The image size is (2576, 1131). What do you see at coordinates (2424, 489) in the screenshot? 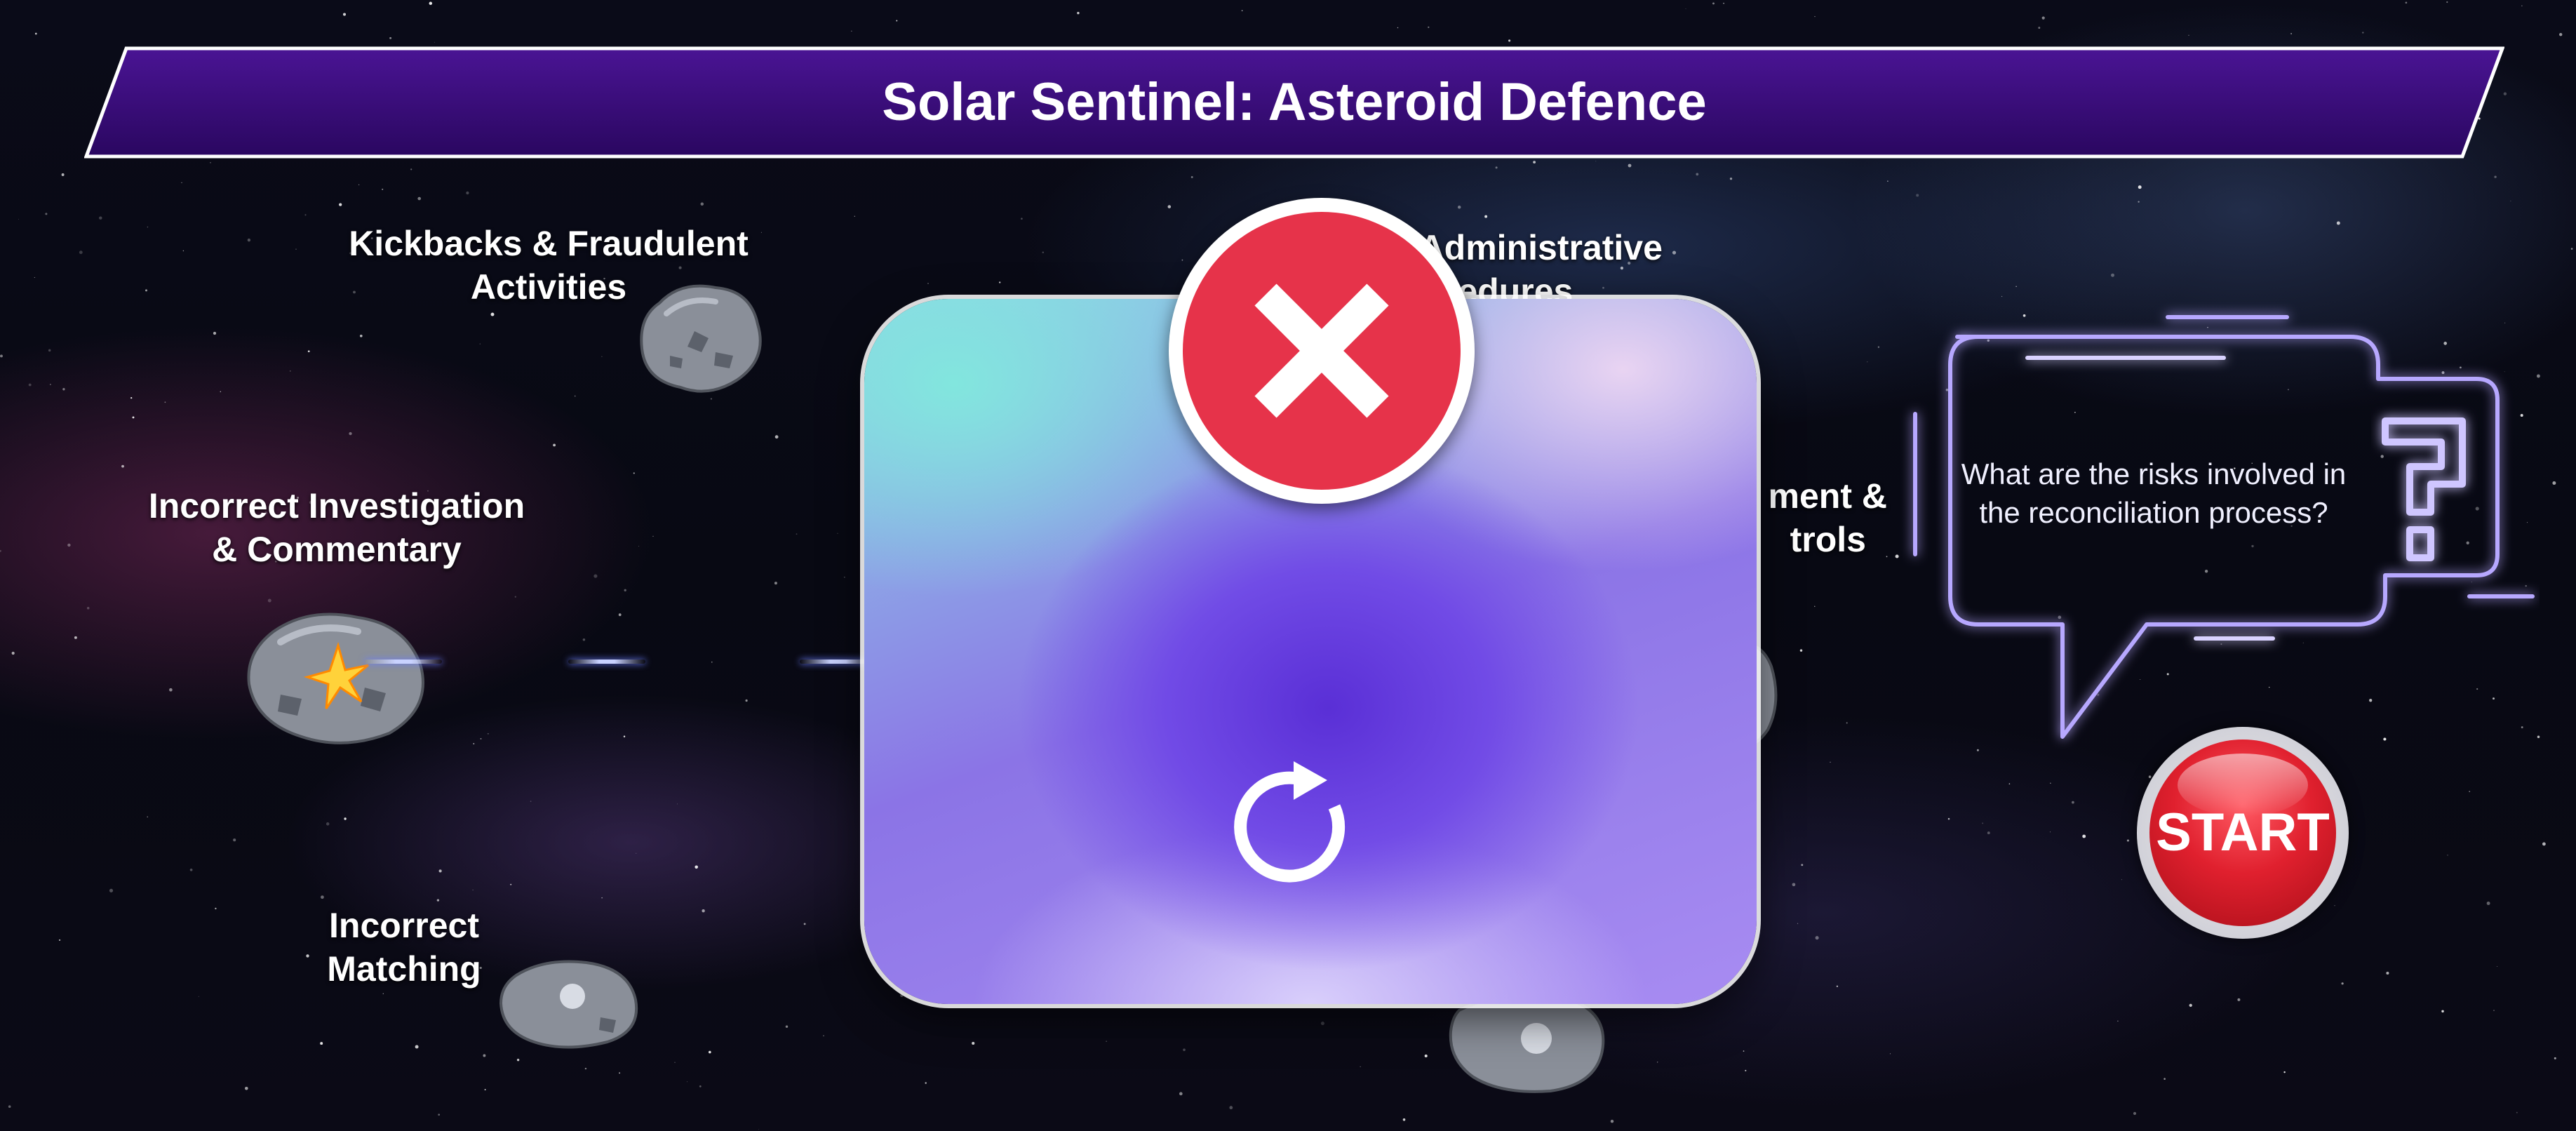
I see `question-mark-icon` at bounding box center [2424, 489].